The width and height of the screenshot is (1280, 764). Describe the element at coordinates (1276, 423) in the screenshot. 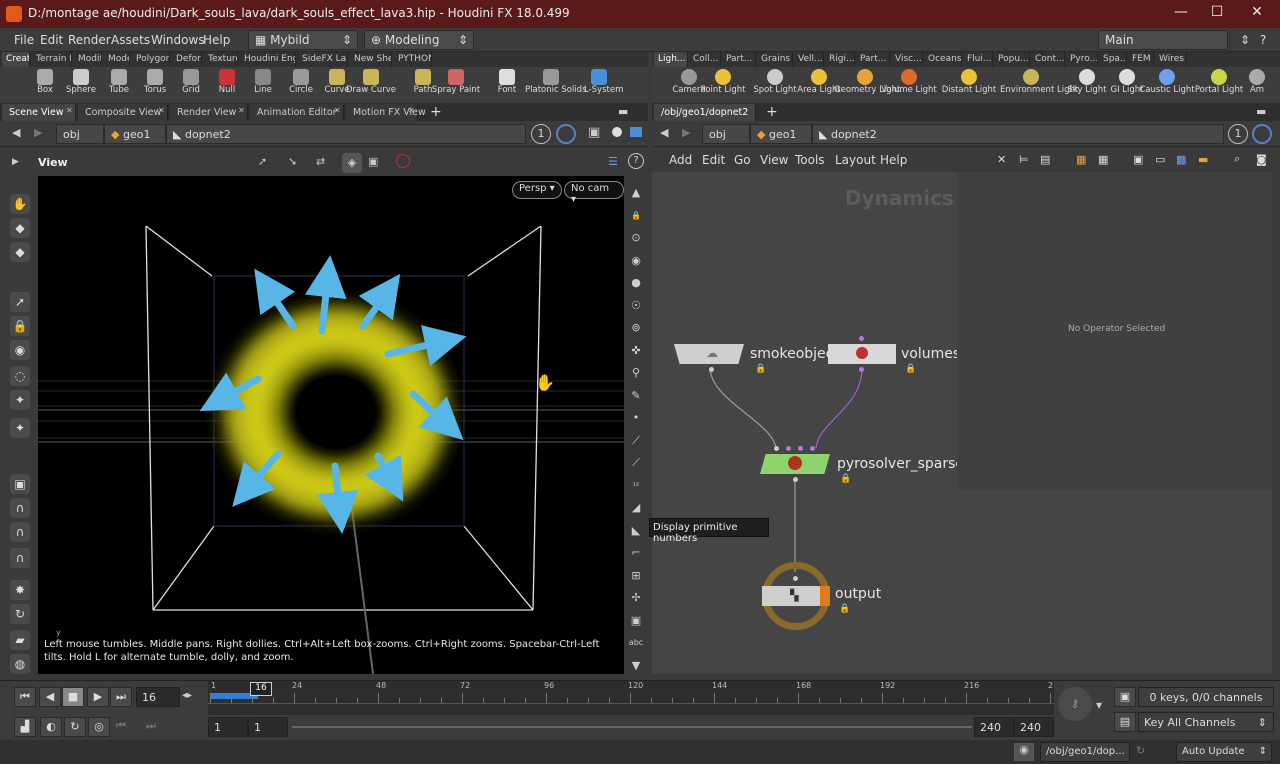

I see `params-scrollbar` at that location.